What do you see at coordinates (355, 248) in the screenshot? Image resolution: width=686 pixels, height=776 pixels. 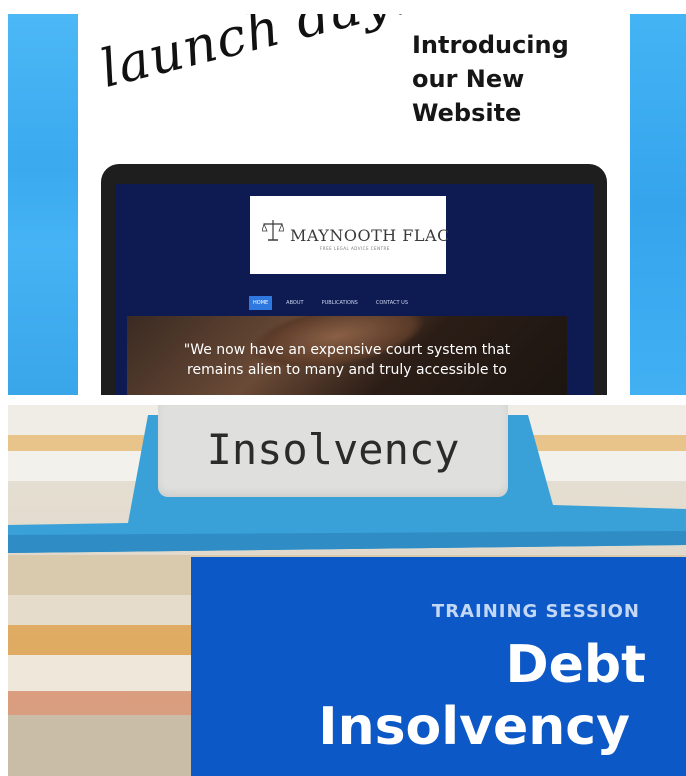 I see `logo-subtitle: FREE LEGAL ADVICE CENTRE` at bounding box center [355, 248].